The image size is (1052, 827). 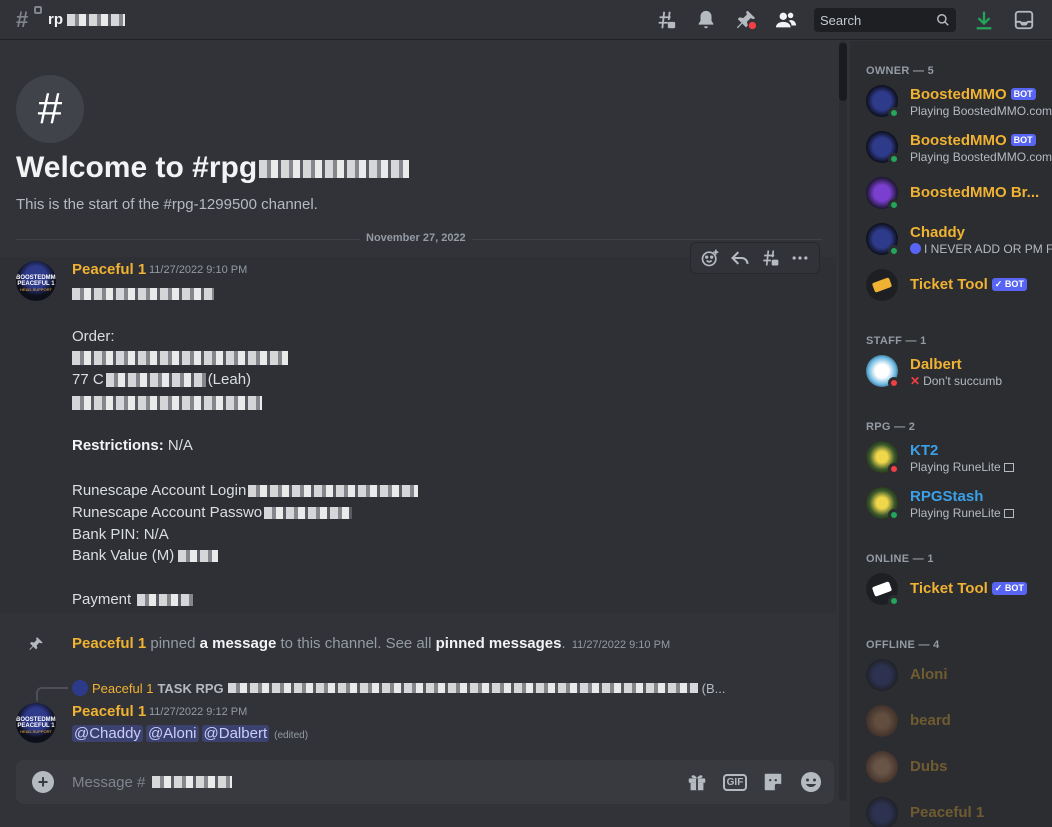 What do you see at coordinates (915, 381) in the screenshot?
I see `cross-mark-icon: ✕` at bounding box center [915, 381].